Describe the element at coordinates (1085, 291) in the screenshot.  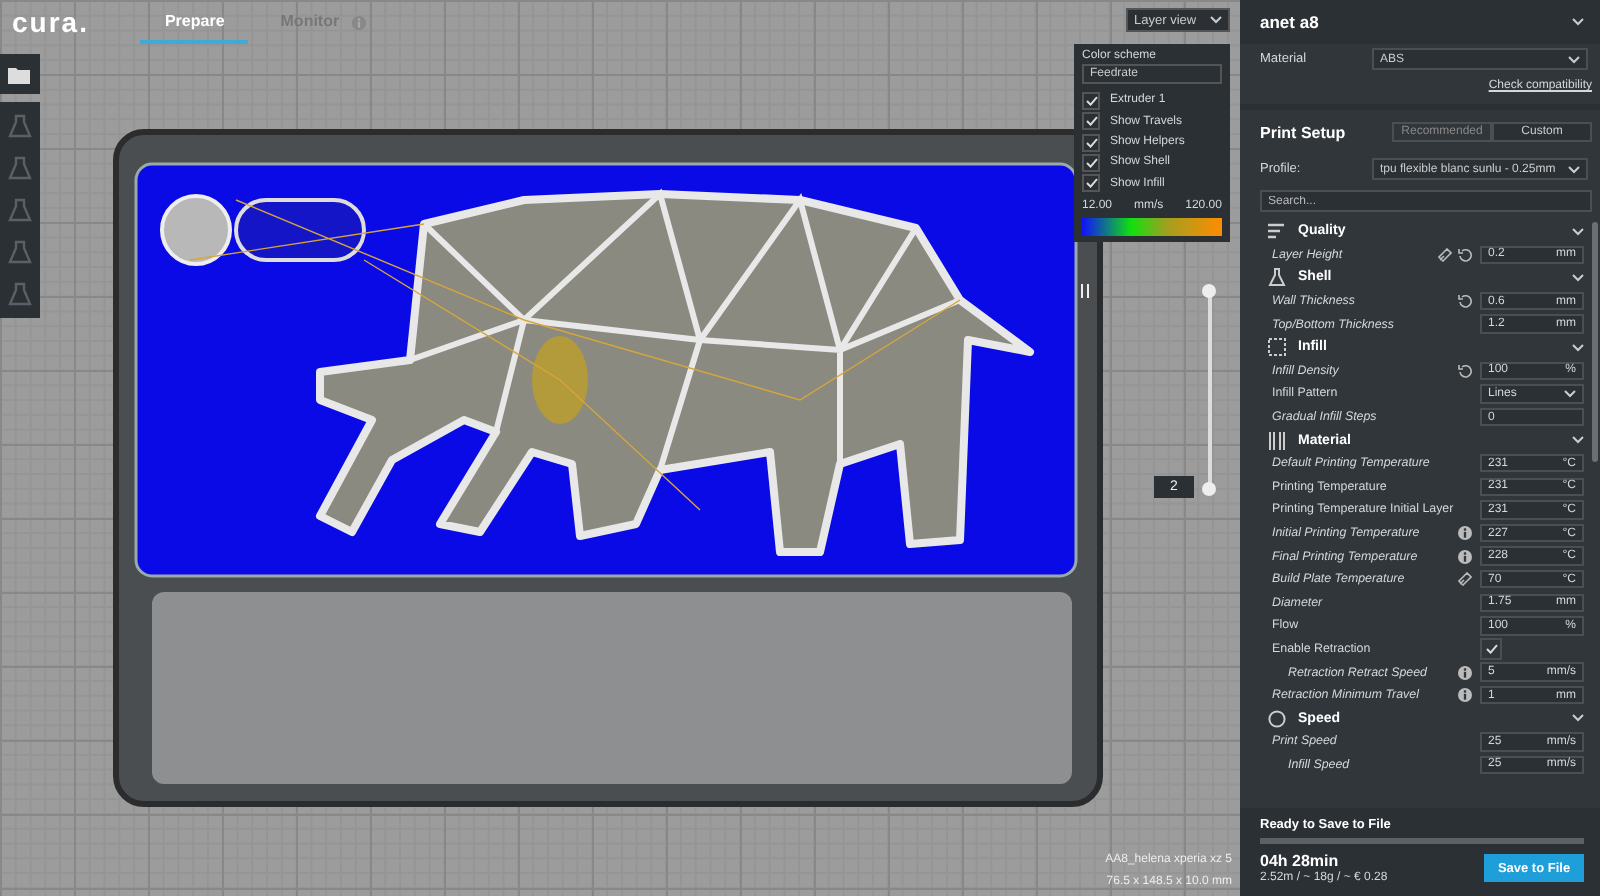
I see `double-bar-icon` at that location.